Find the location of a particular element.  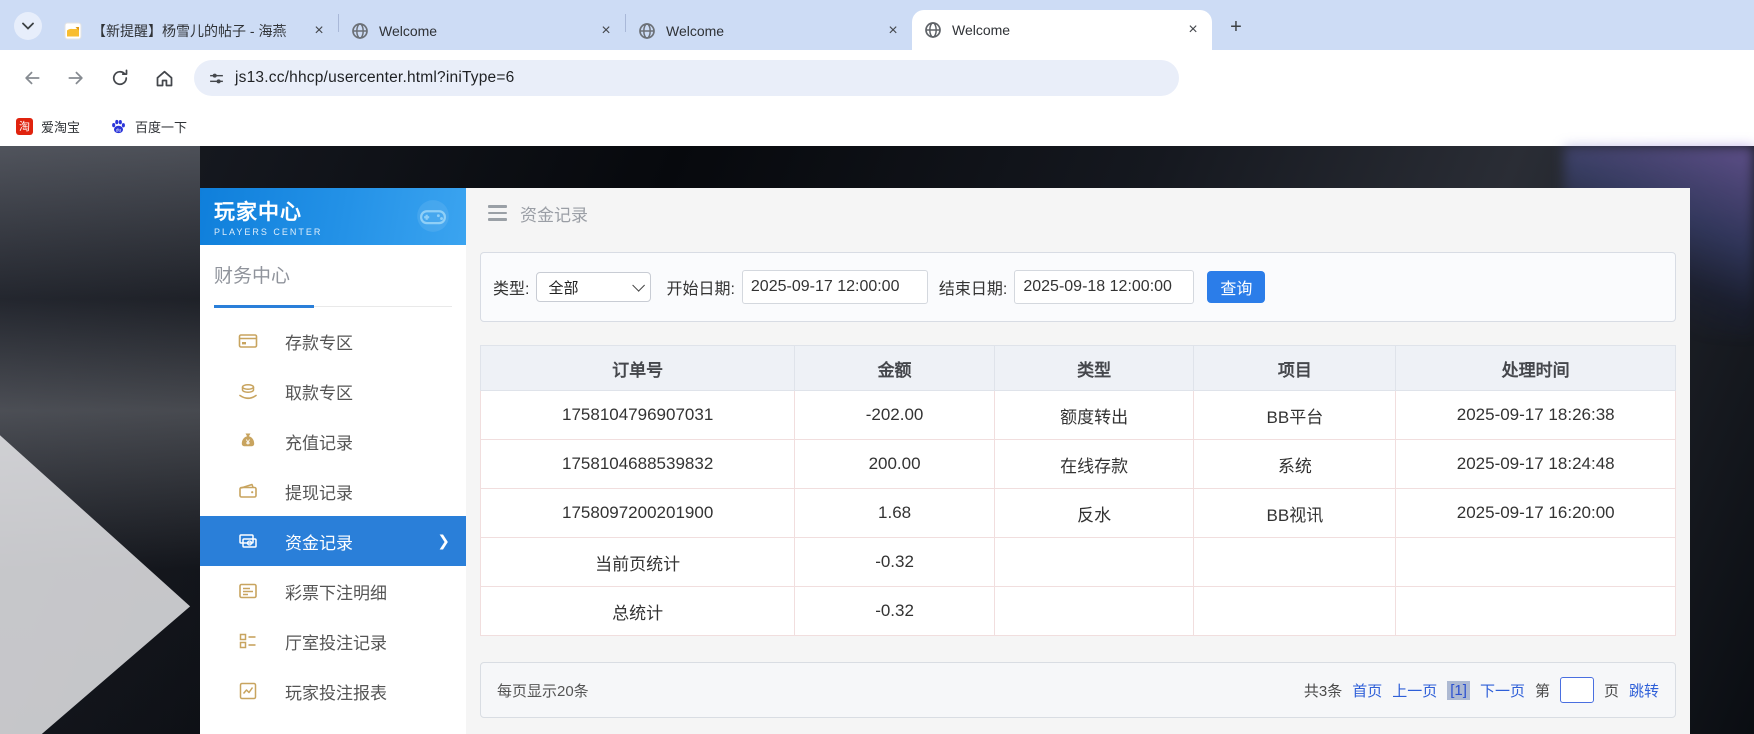

filter-bar: 类型: 全部 开始日期: 结束日期: 查询 is located at coordinates (1078, 287).